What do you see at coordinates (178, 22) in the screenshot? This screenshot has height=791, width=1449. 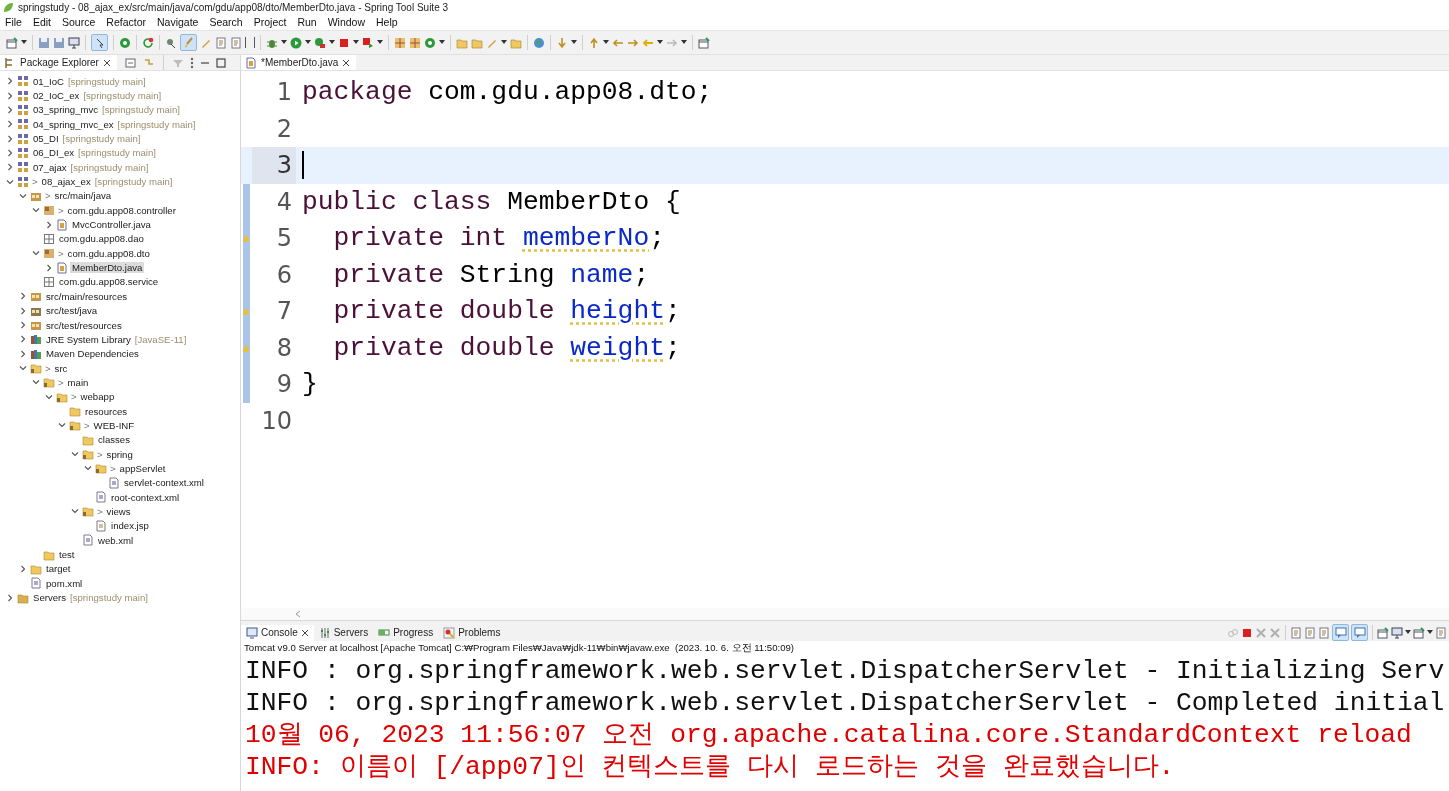 I see `menu-item: Navigate` at bounding box center [178, 22].